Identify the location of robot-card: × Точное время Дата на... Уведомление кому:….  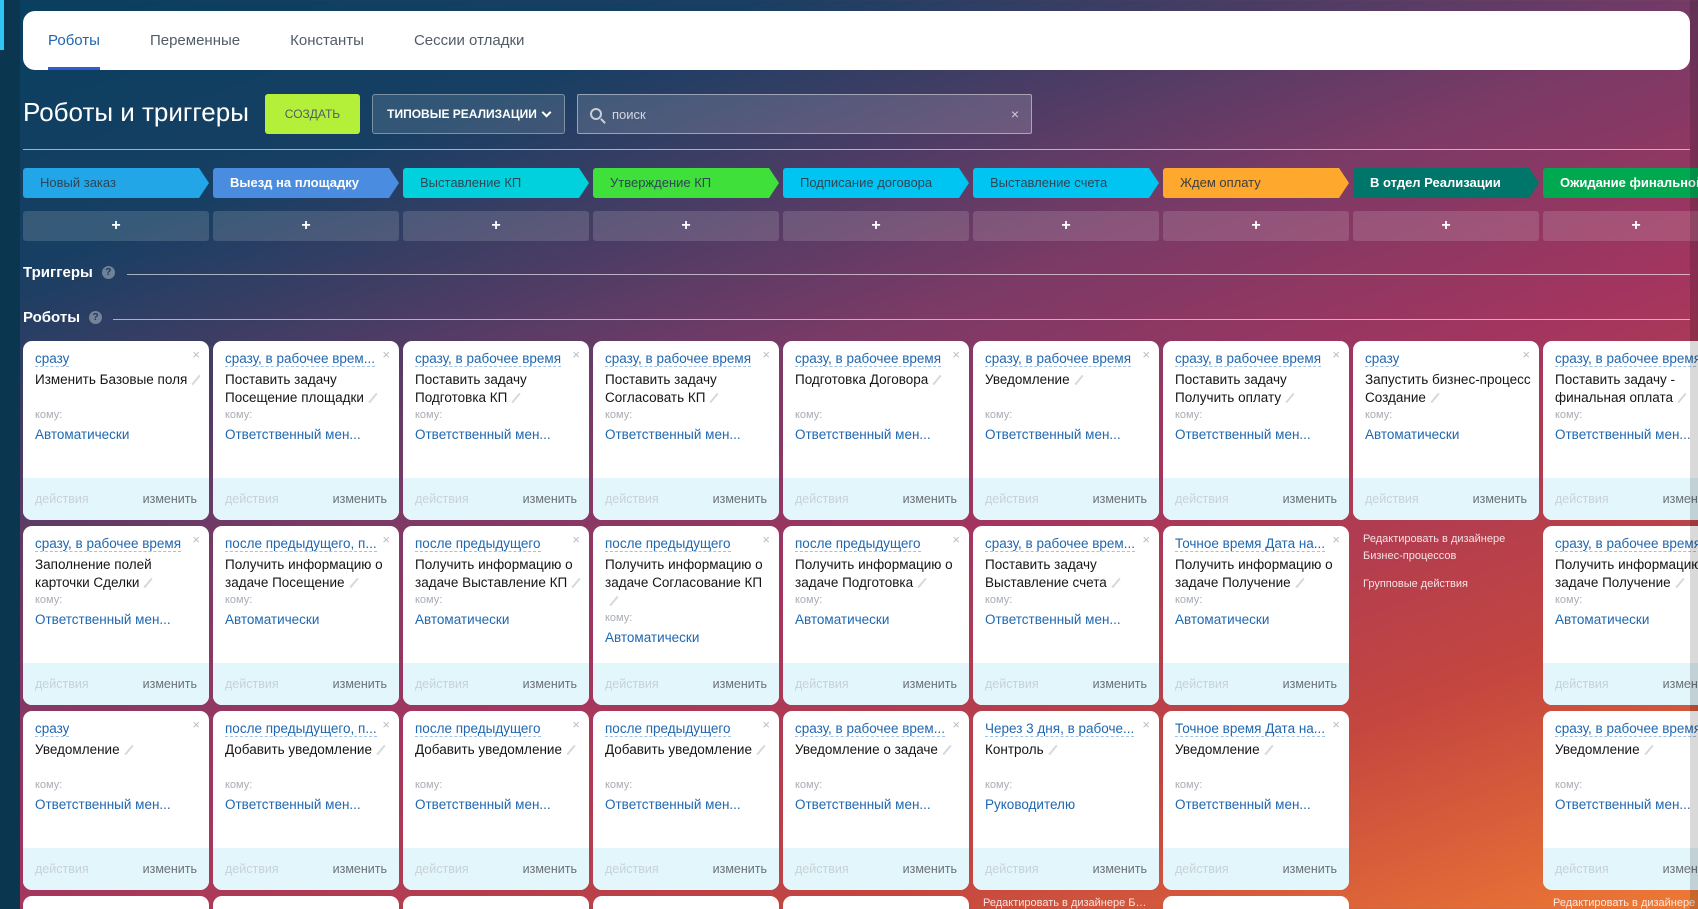
(1256, 800).